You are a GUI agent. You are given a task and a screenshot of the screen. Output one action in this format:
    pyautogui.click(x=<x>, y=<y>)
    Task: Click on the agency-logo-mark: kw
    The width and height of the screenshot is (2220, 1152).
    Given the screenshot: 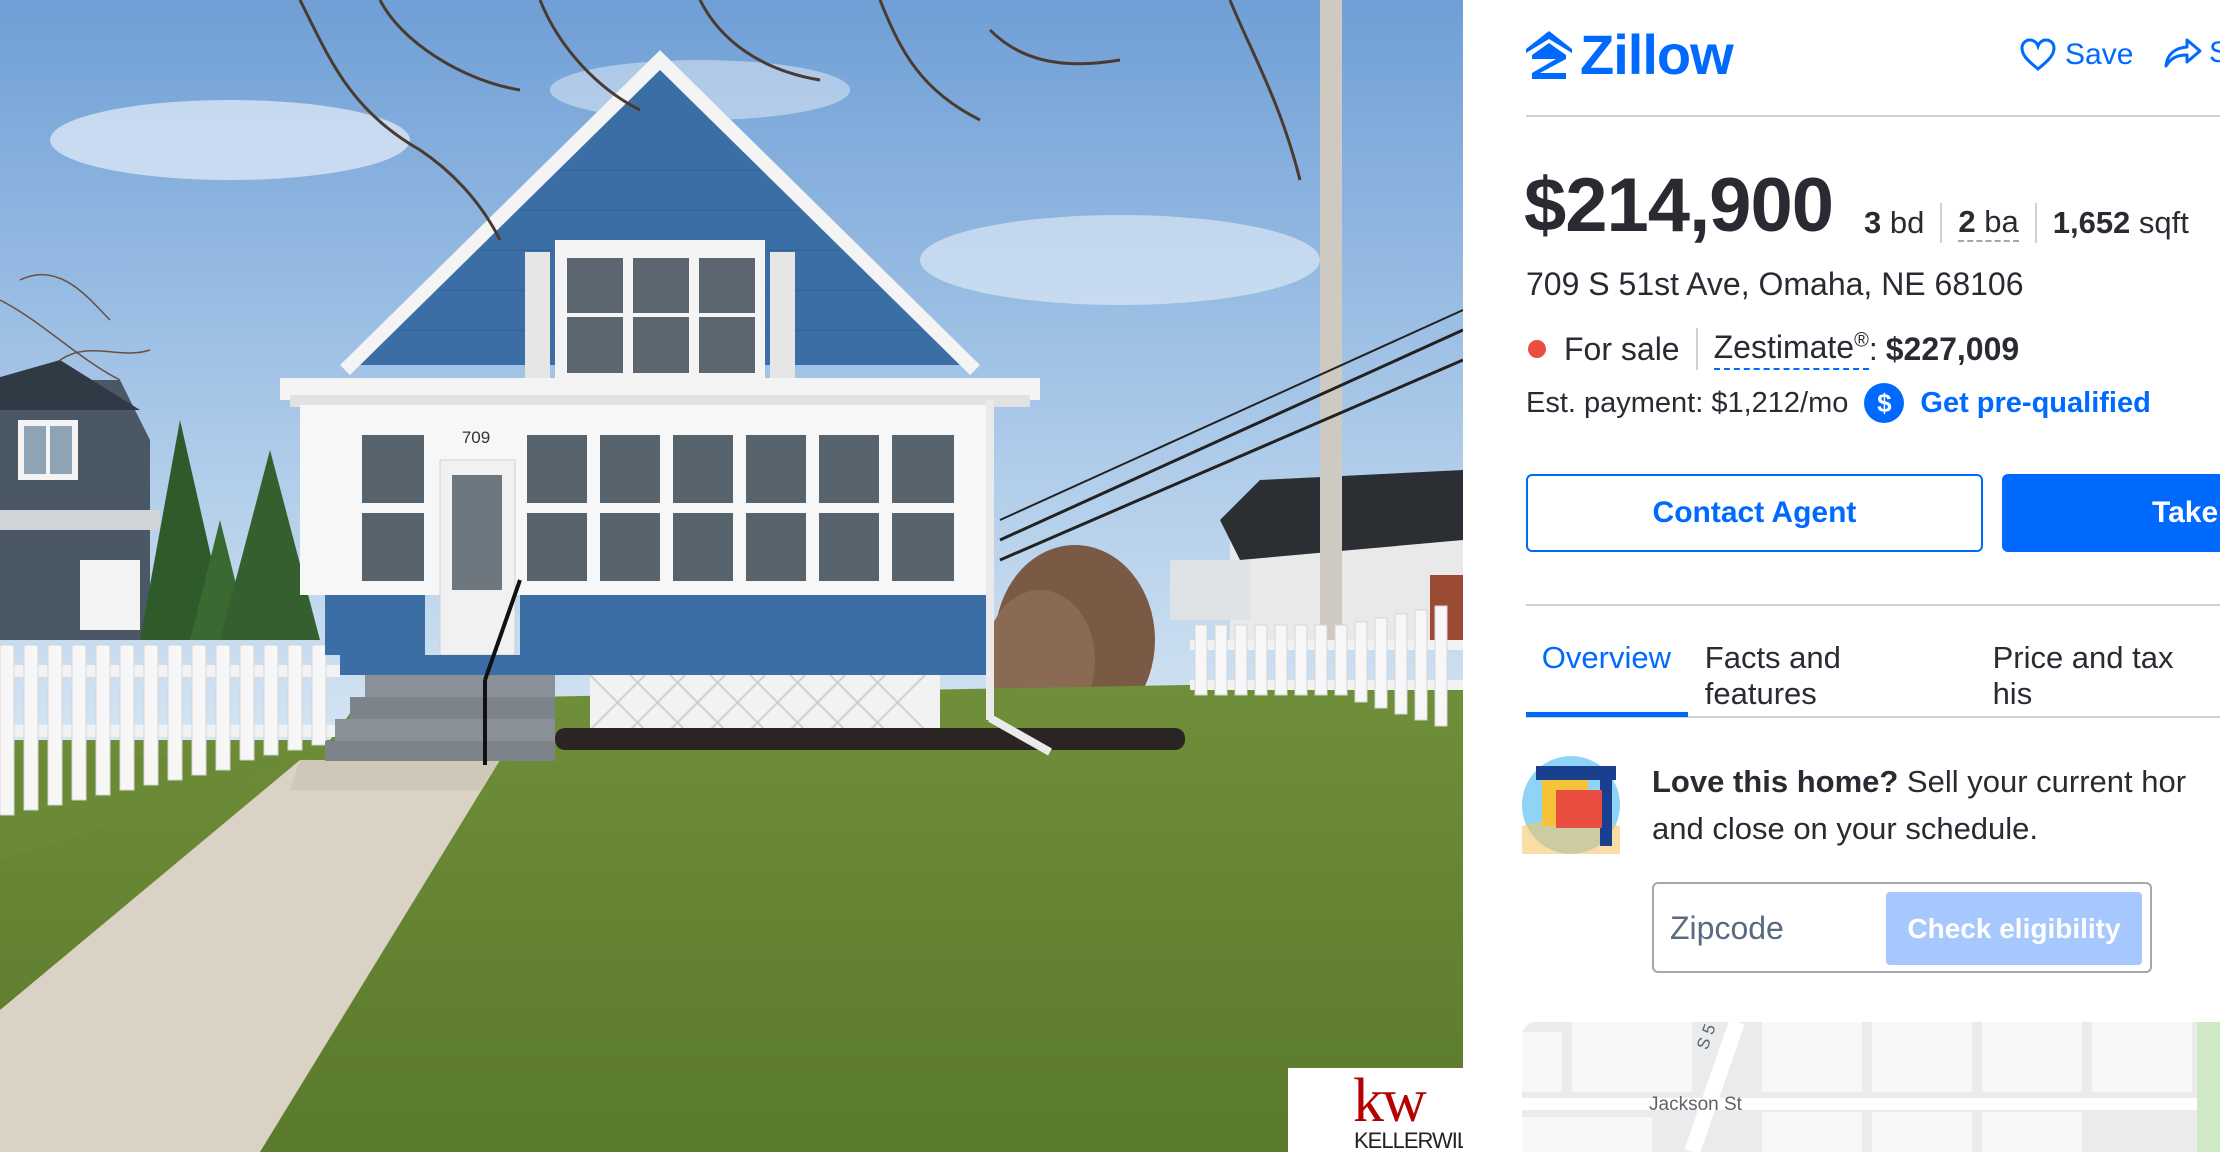 What is the action you would take?
    pyautogui.click(x=1390, y=1101)
    